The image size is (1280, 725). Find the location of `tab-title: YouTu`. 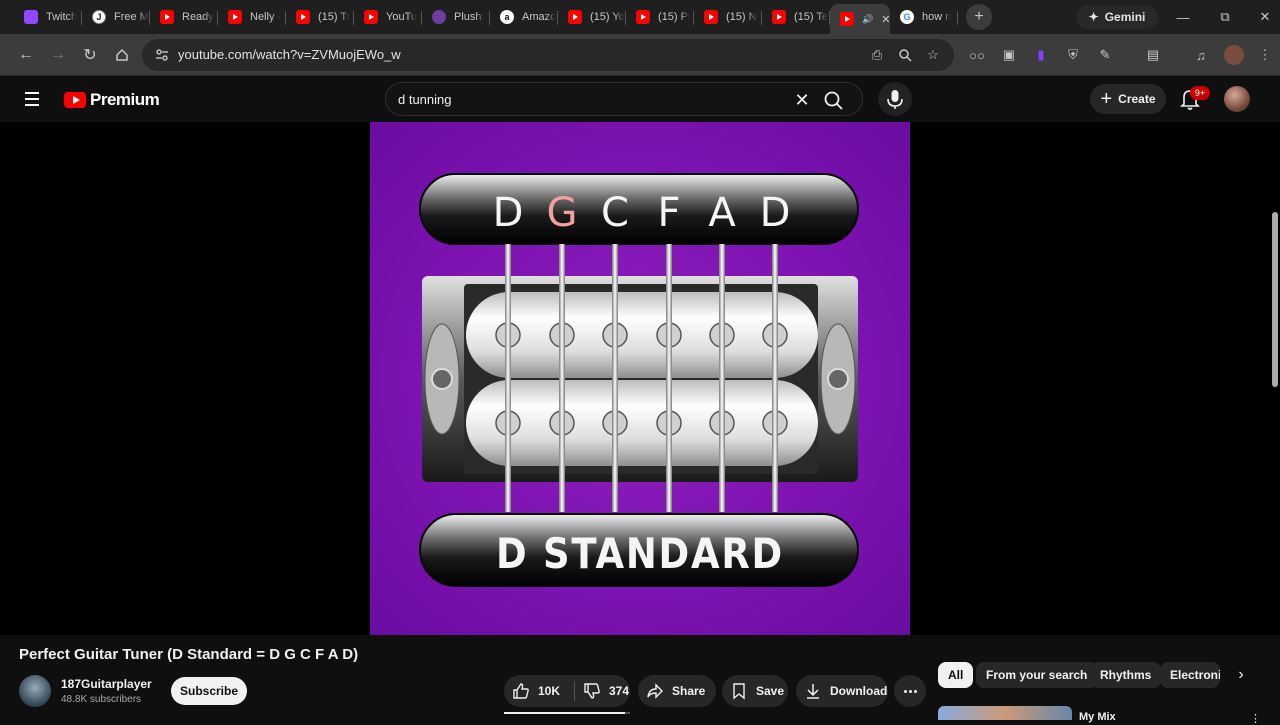

tab-title: YouTu is located at coordinates (401, 17).